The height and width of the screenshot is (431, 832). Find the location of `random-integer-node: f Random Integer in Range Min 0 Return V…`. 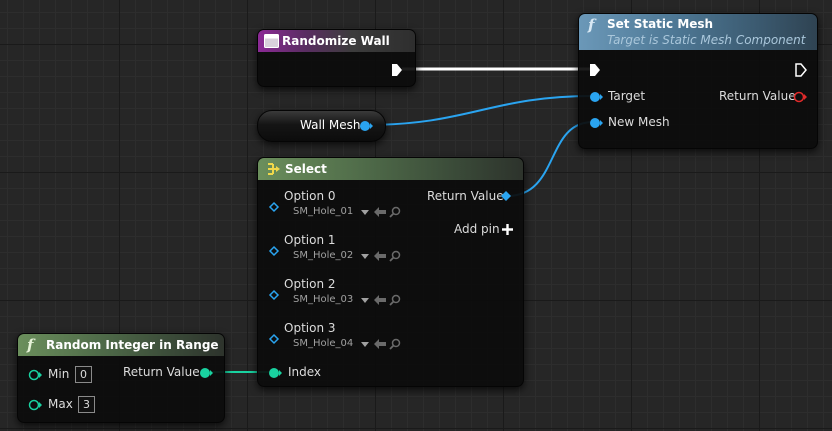

random-integer-node: f Random Integer in Range Min 0 Return V… is located at coordinates (121, 378).